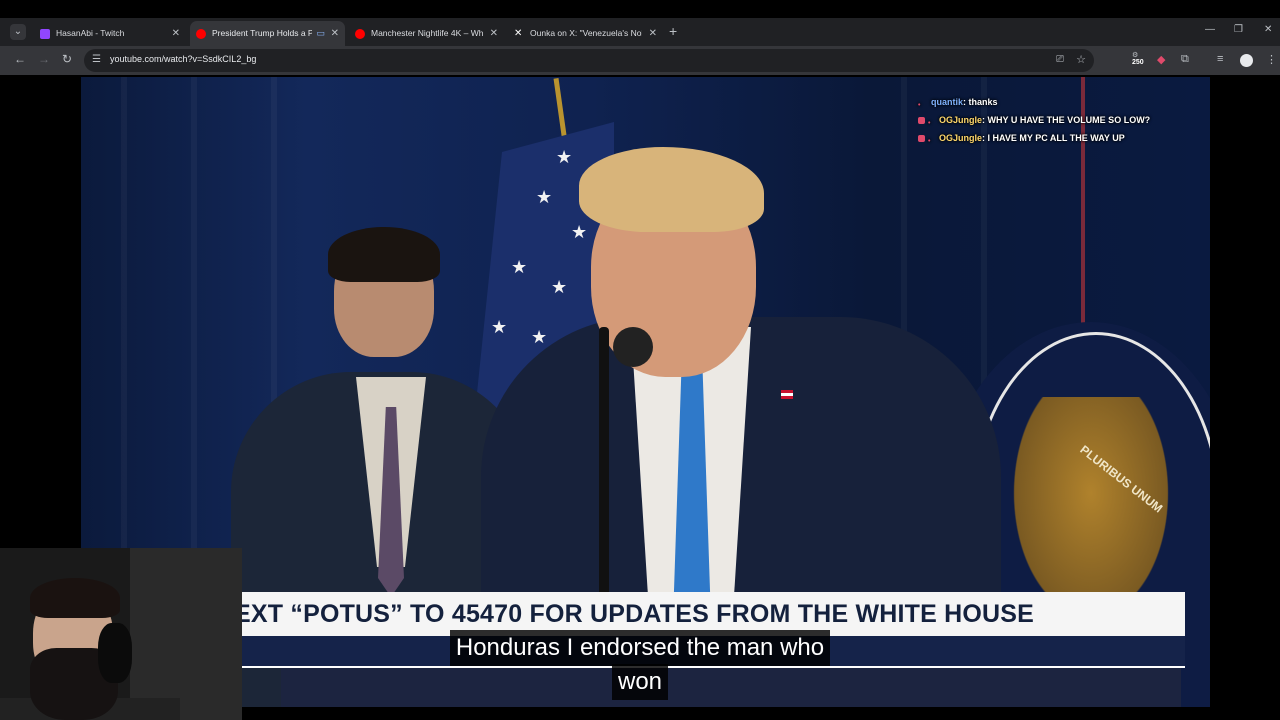  What do you see at coordinates (115, 653) in the screenshot?
I see `headset-icon` at bounding box center [115, 653].